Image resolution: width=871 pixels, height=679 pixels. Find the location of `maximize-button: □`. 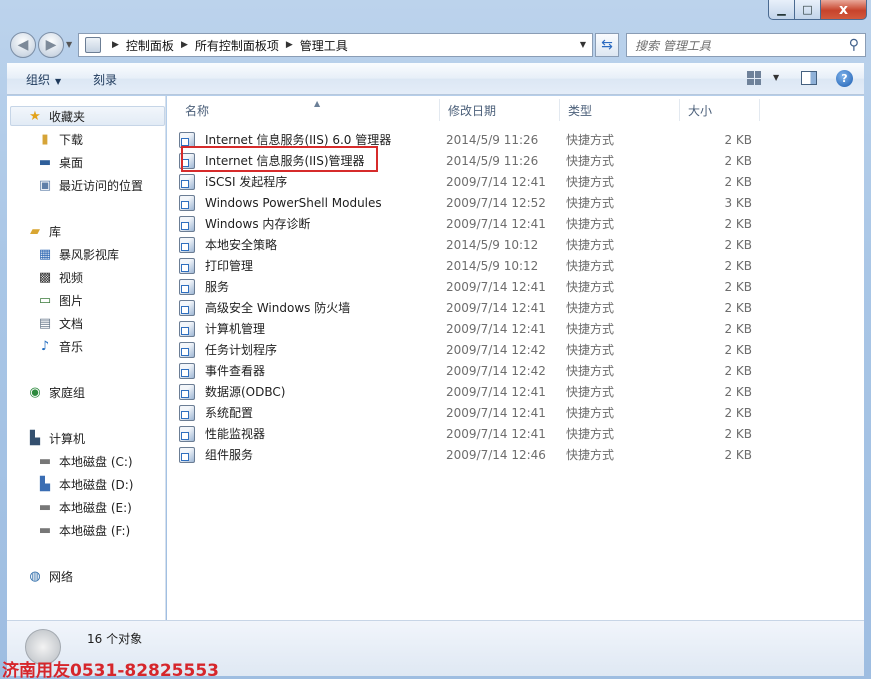

maximize-button: □ is located at coordinates (808, 10).